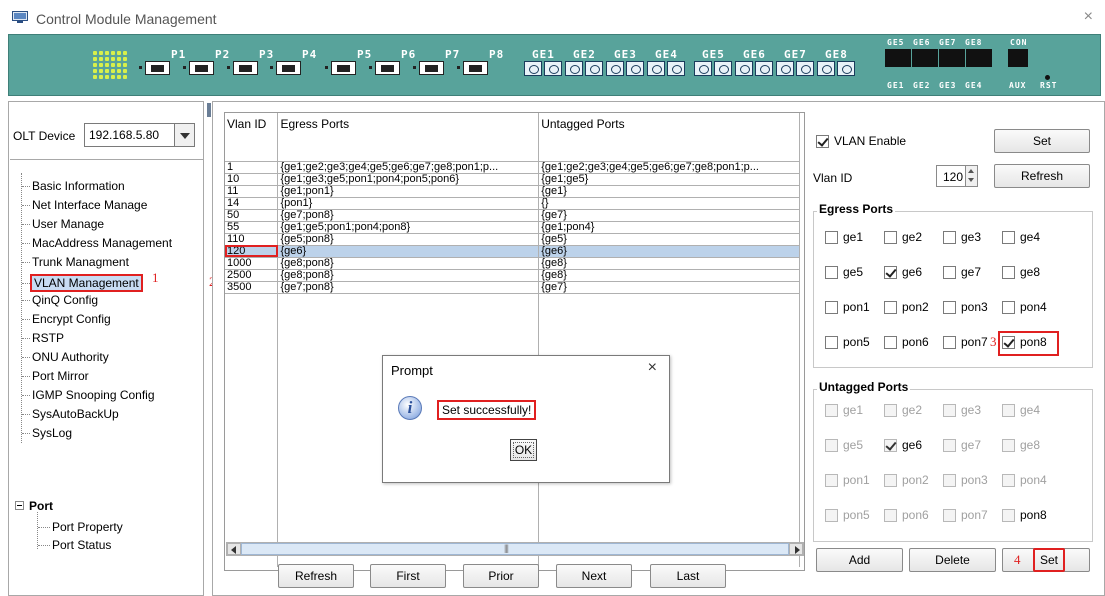 The width and height of the screenshot is (1105, 596). Describe the element at coordinates (594, 576) in the screenshot. I see `next-button: Next` at that location.